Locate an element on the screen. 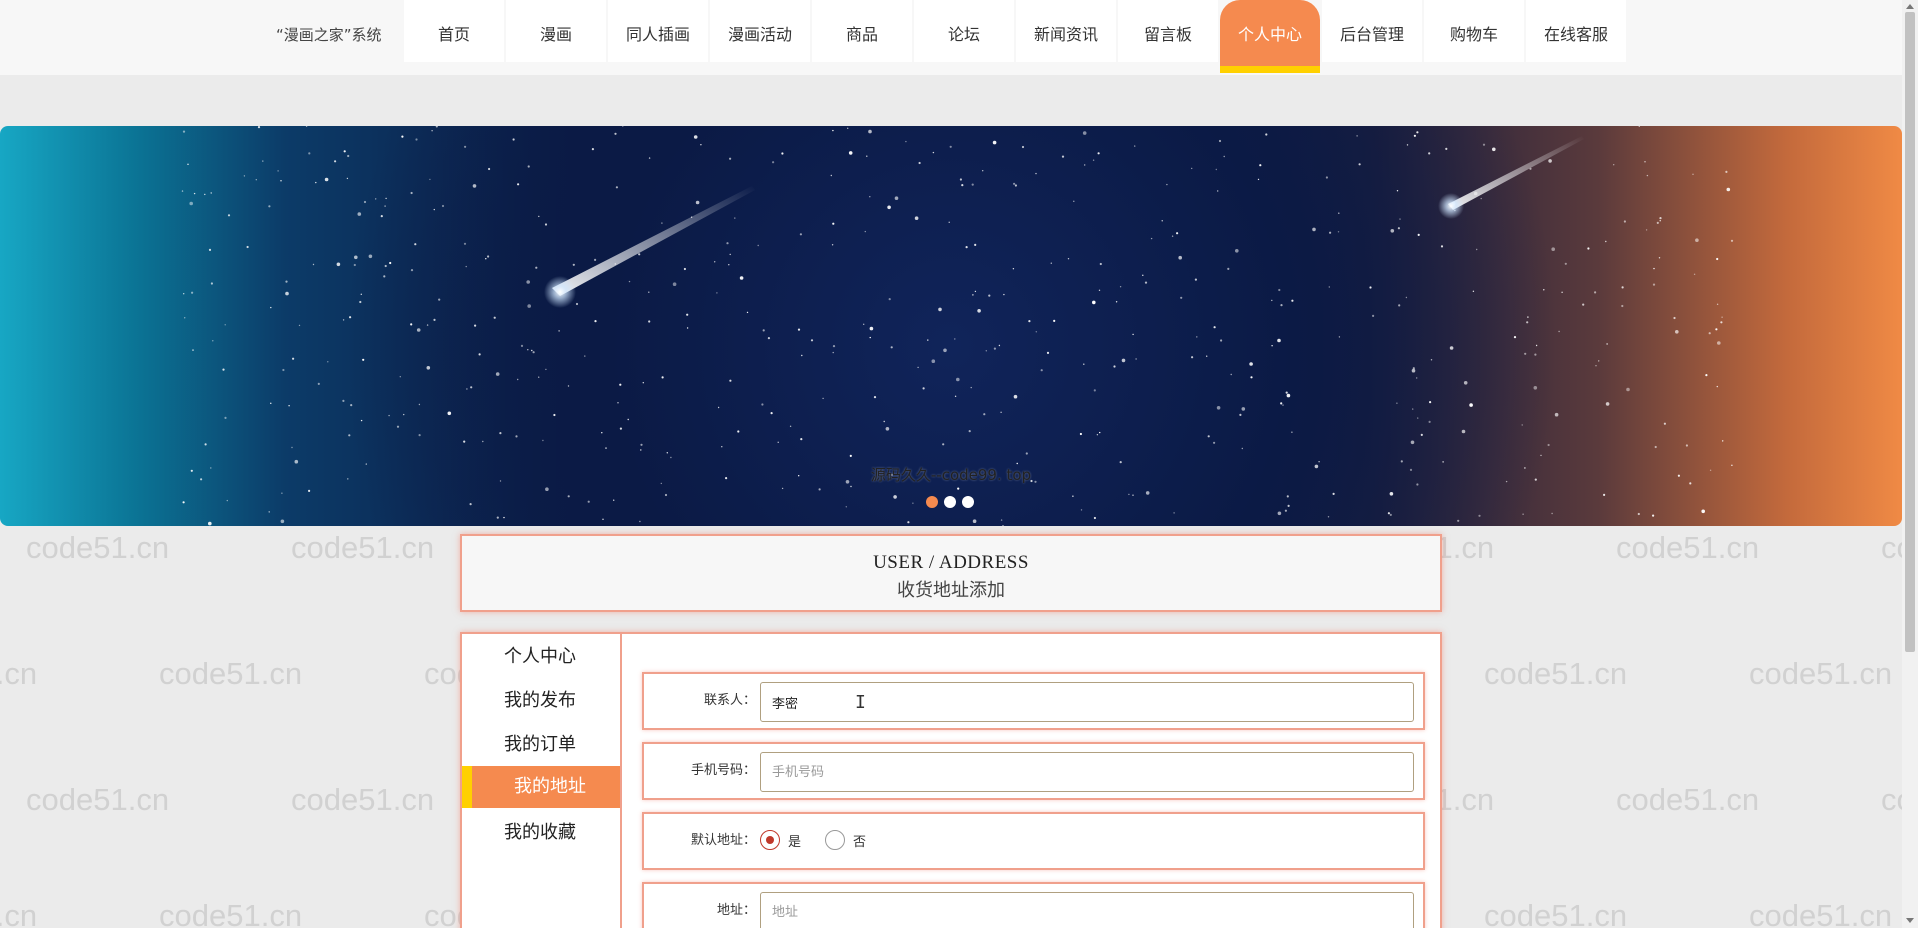 The image size is (1918, 928). nav-item-online-service: 在线客服 is located at coordinates (1576, 31).